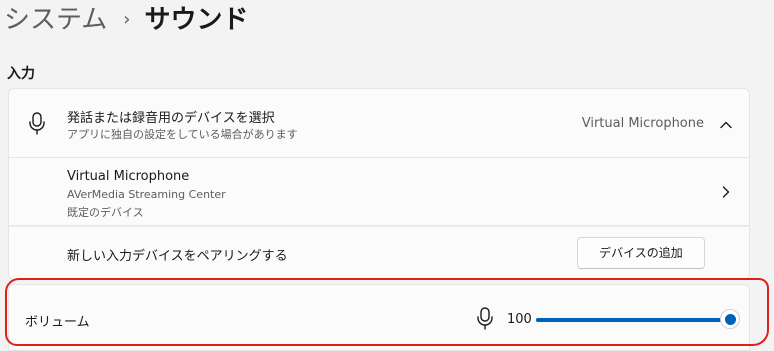  What do you see at coordinates (642, 123) in the screenshot?
I see `device-select-value: Virtual Microphone` at bounding box center [642, 123].